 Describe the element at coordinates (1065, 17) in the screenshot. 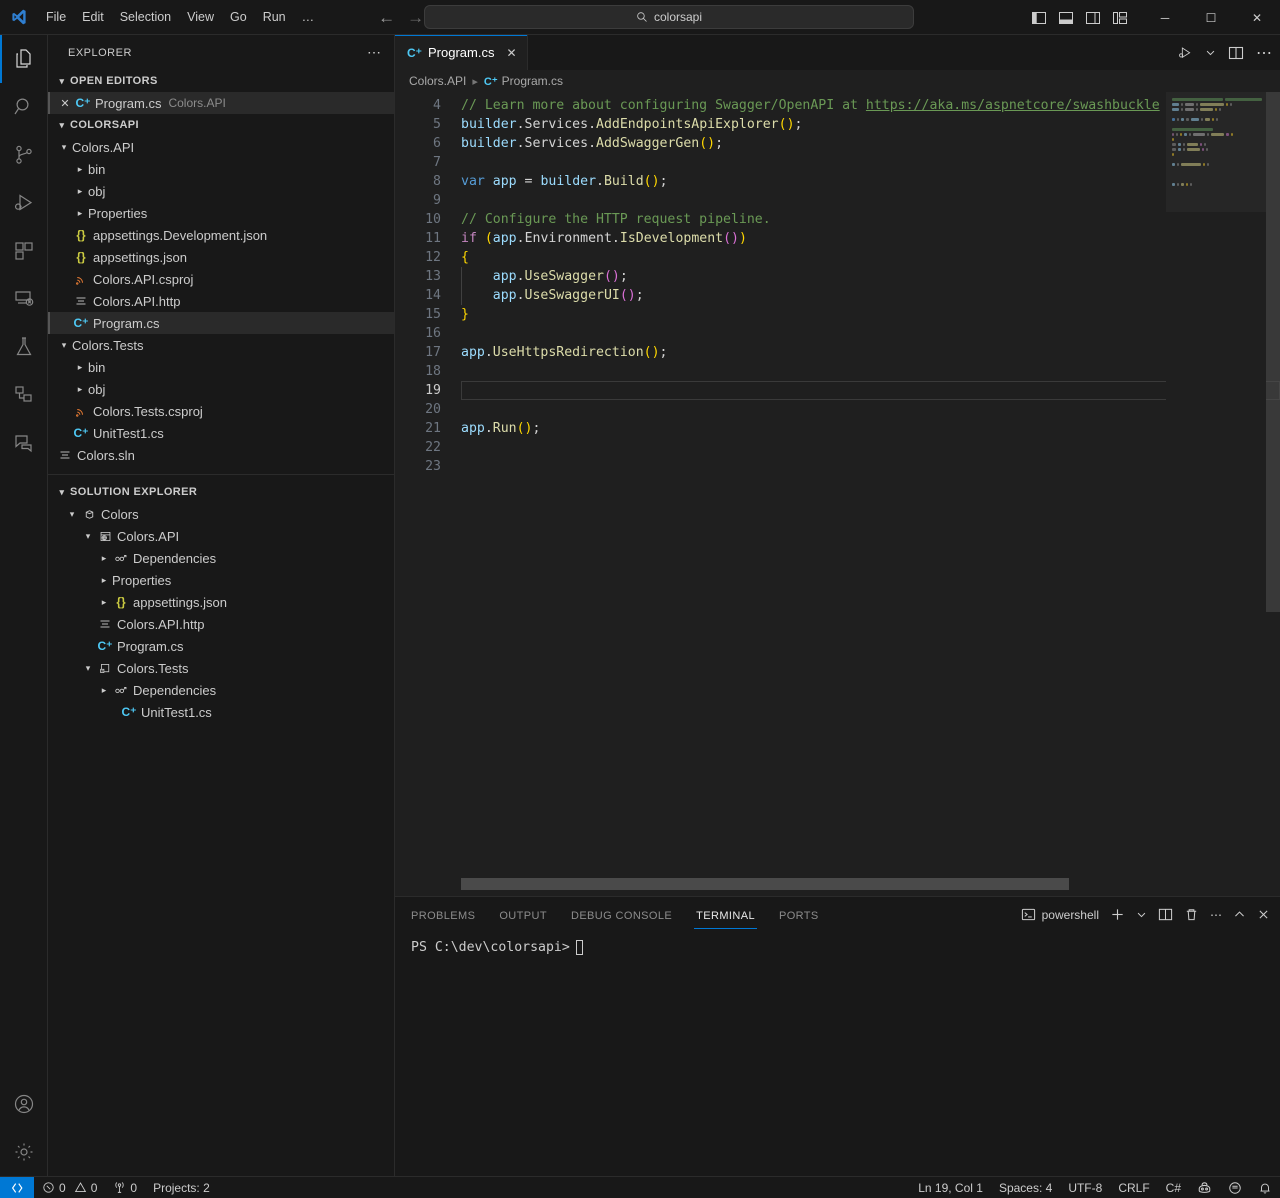

I see `toggle-panel-icon` at that location.